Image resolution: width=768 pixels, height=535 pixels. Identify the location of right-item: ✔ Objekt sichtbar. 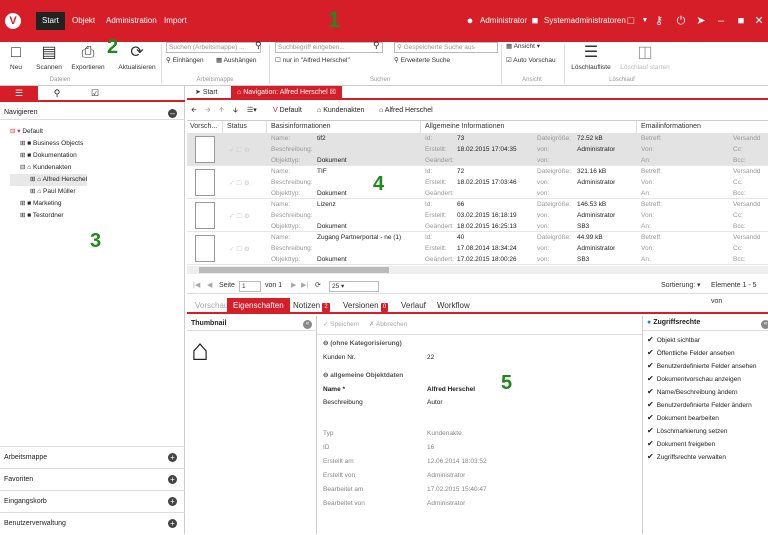
(701, 340).